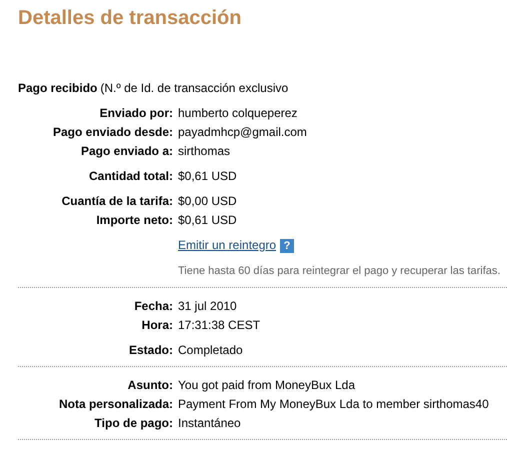  What do you see at coordinates (112, 132) in the screenshot?
I see `field-label: Pago enviado desde:` at bounding box center [112, 132].